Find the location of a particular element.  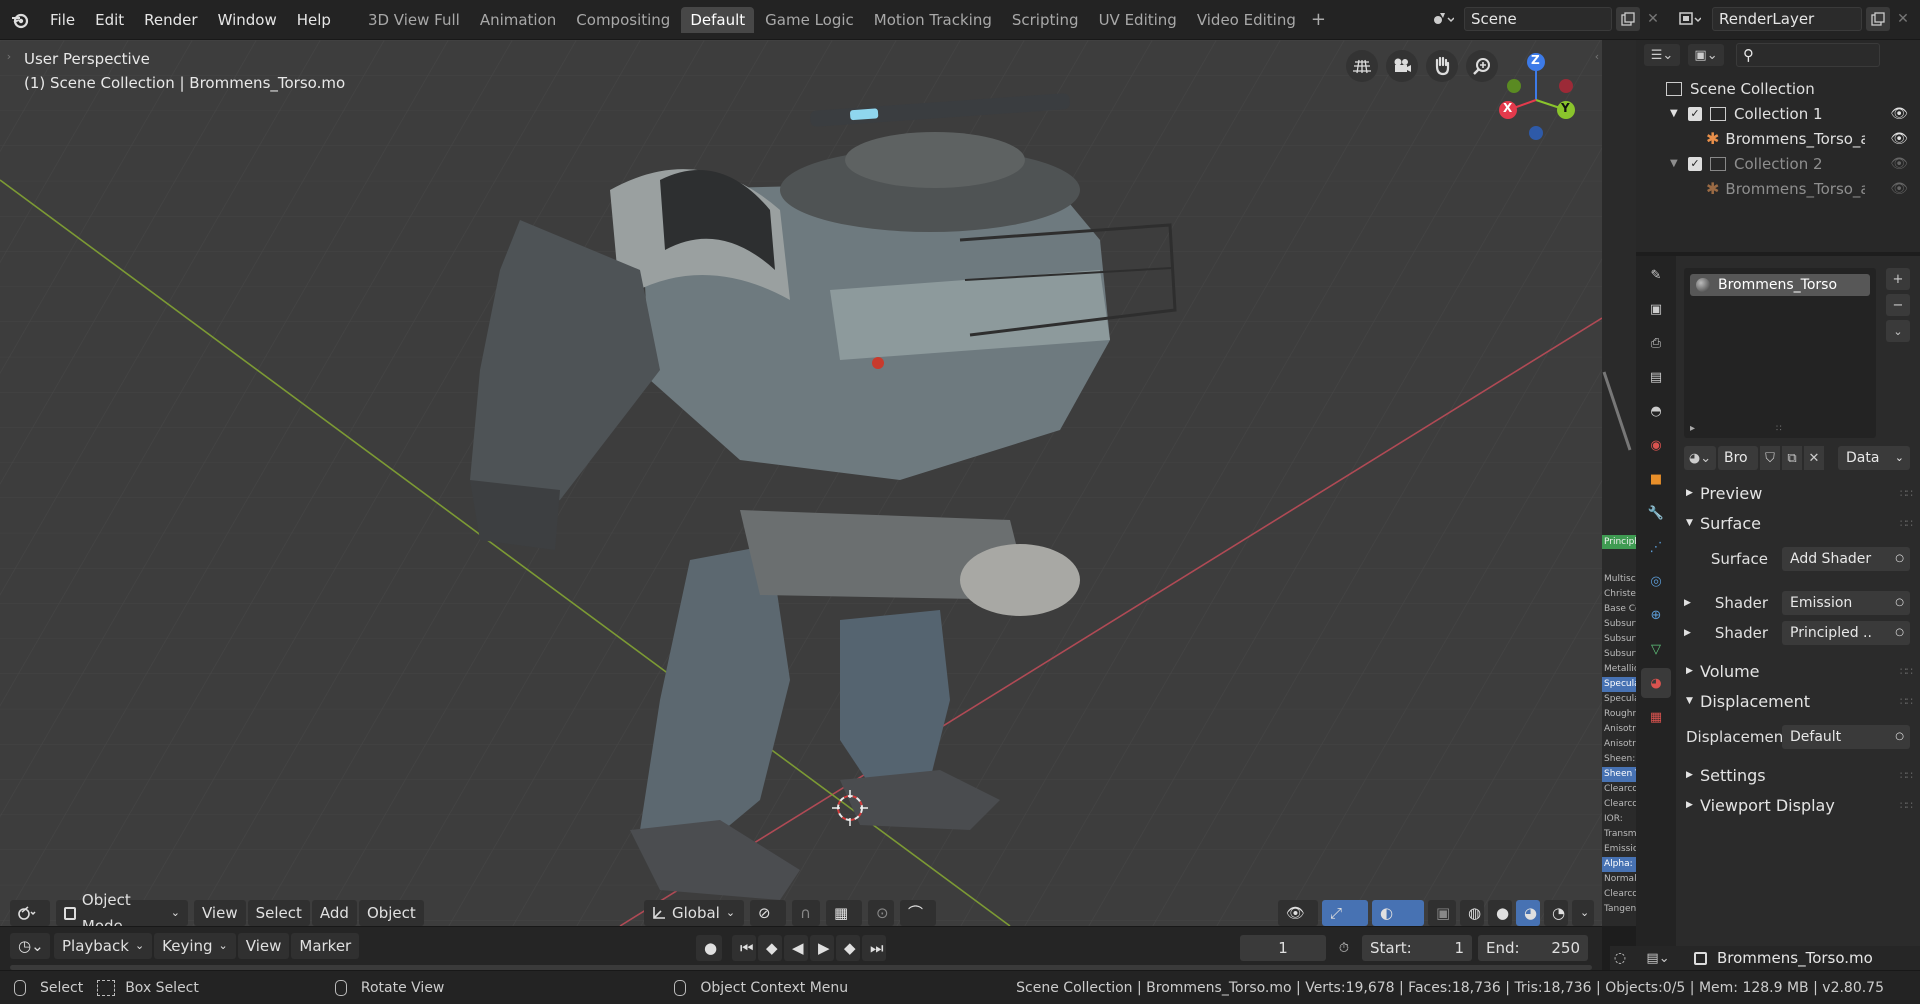

node-input-socket: IOR: is located at coordinates (1619, 819).